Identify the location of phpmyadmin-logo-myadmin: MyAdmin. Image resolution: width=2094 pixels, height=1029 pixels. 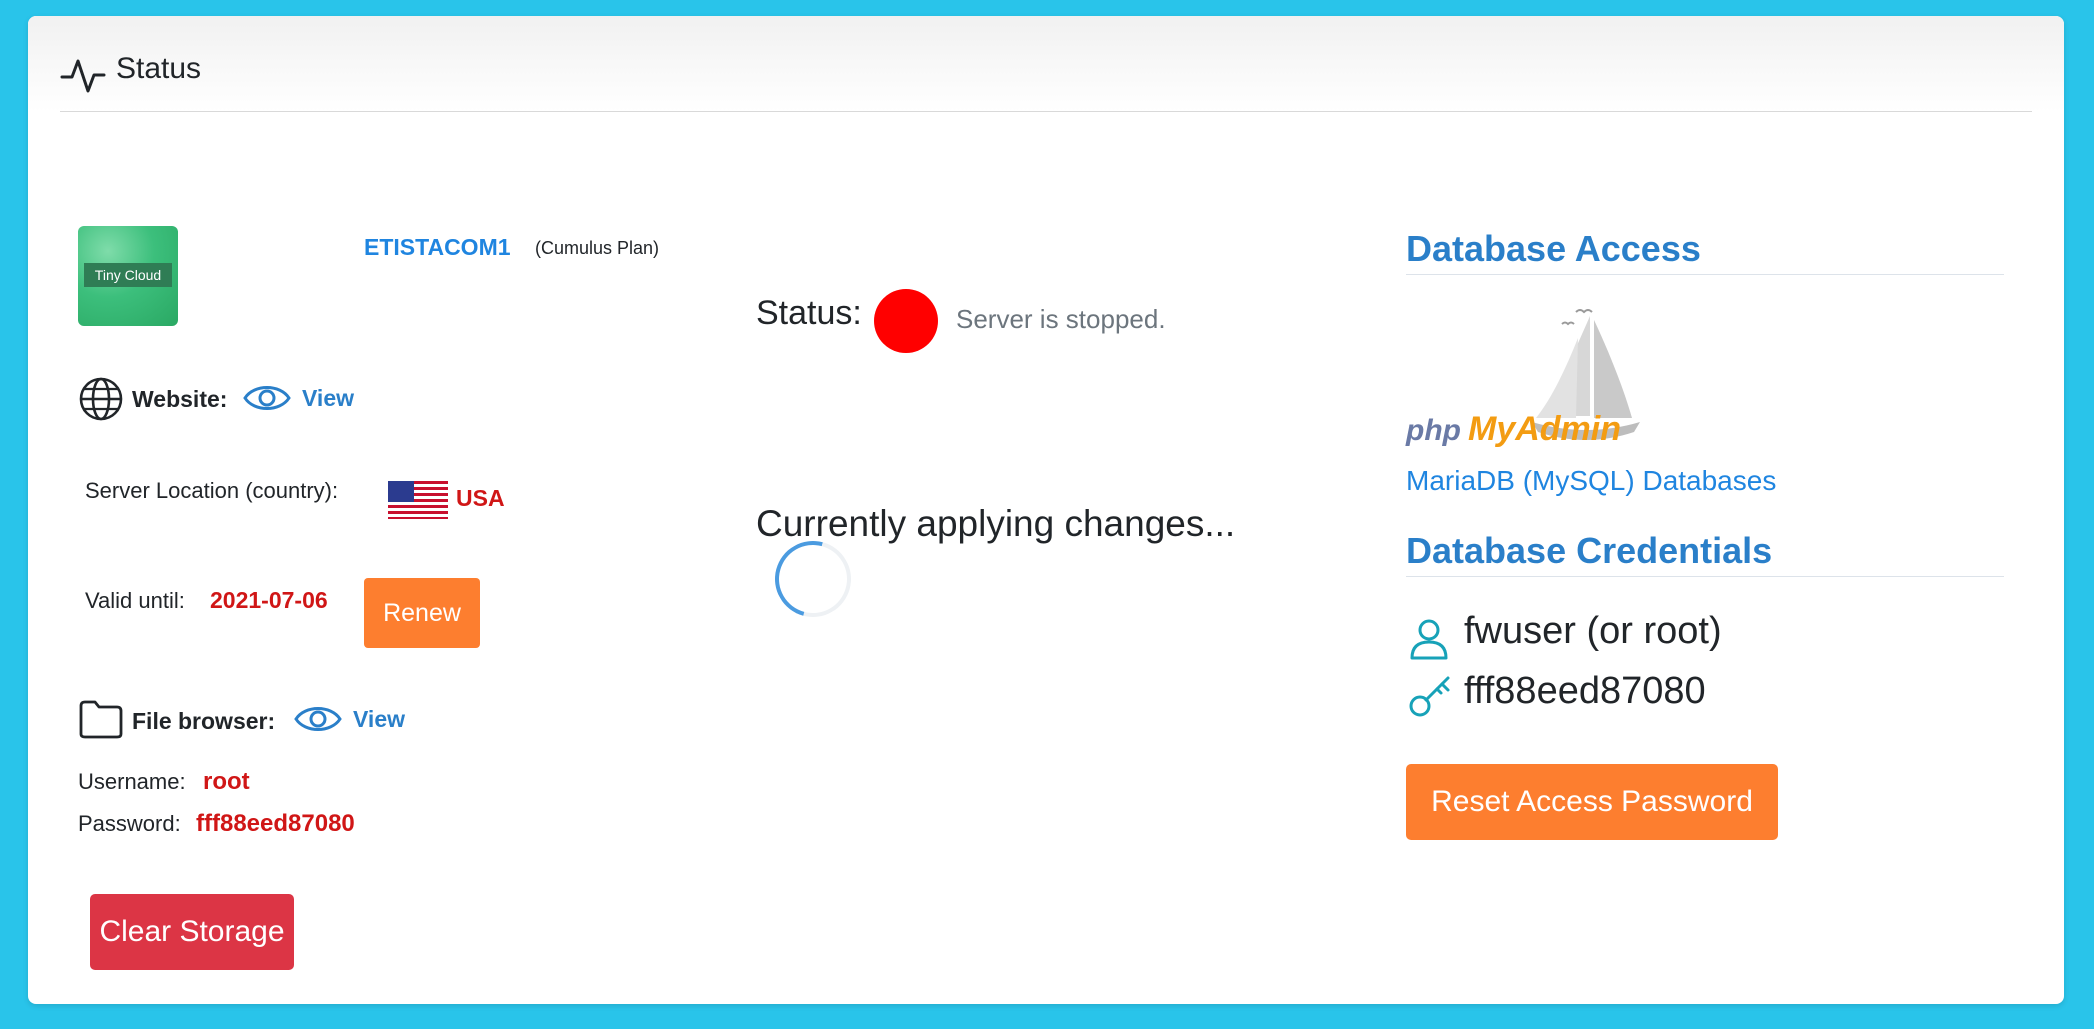
(1544, 429).